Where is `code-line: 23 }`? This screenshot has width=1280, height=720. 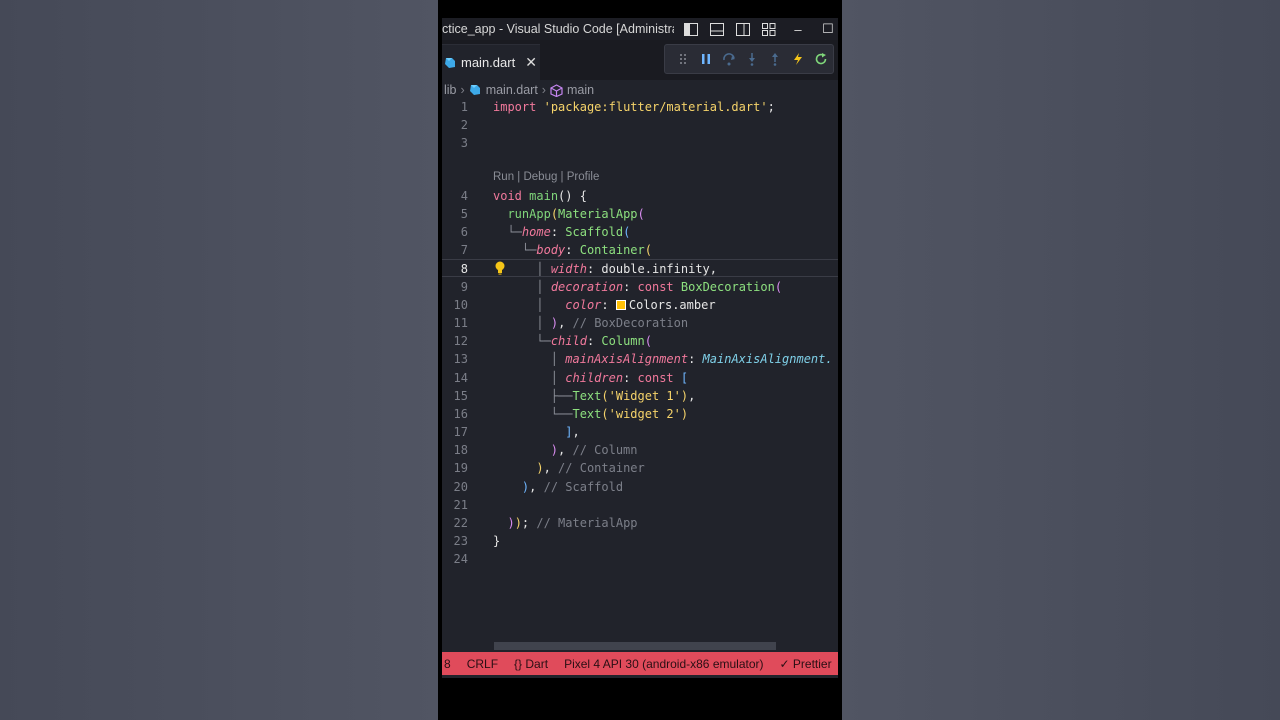 code-line: 23 } is located at coordinates (640, 541).